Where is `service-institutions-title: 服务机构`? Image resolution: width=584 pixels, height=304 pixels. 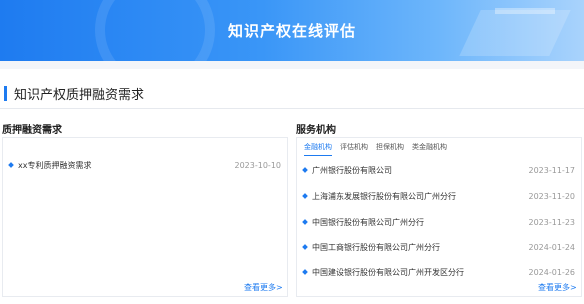 service-institutions-title: 服务机构 is located at coordinates (316, 130).